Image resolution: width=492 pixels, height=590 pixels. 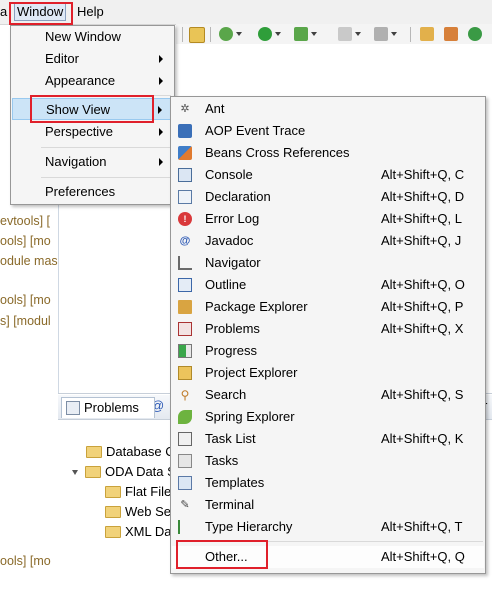 What do you see at coordinates (80, 80) in the screenshot?
I see `menu-item-label: Appearance` at bounding box center [80, 80].